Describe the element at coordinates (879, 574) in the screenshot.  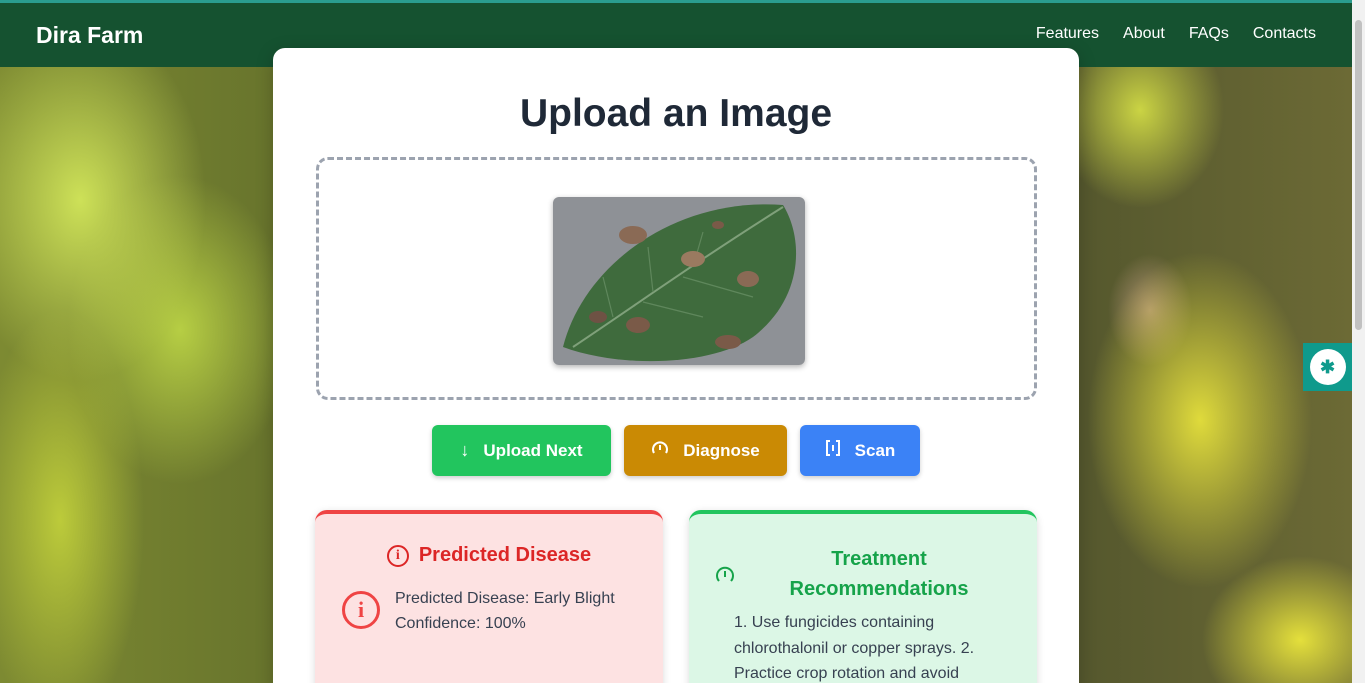
I see `treatment-heading: Treatment Recommendations` at that location.